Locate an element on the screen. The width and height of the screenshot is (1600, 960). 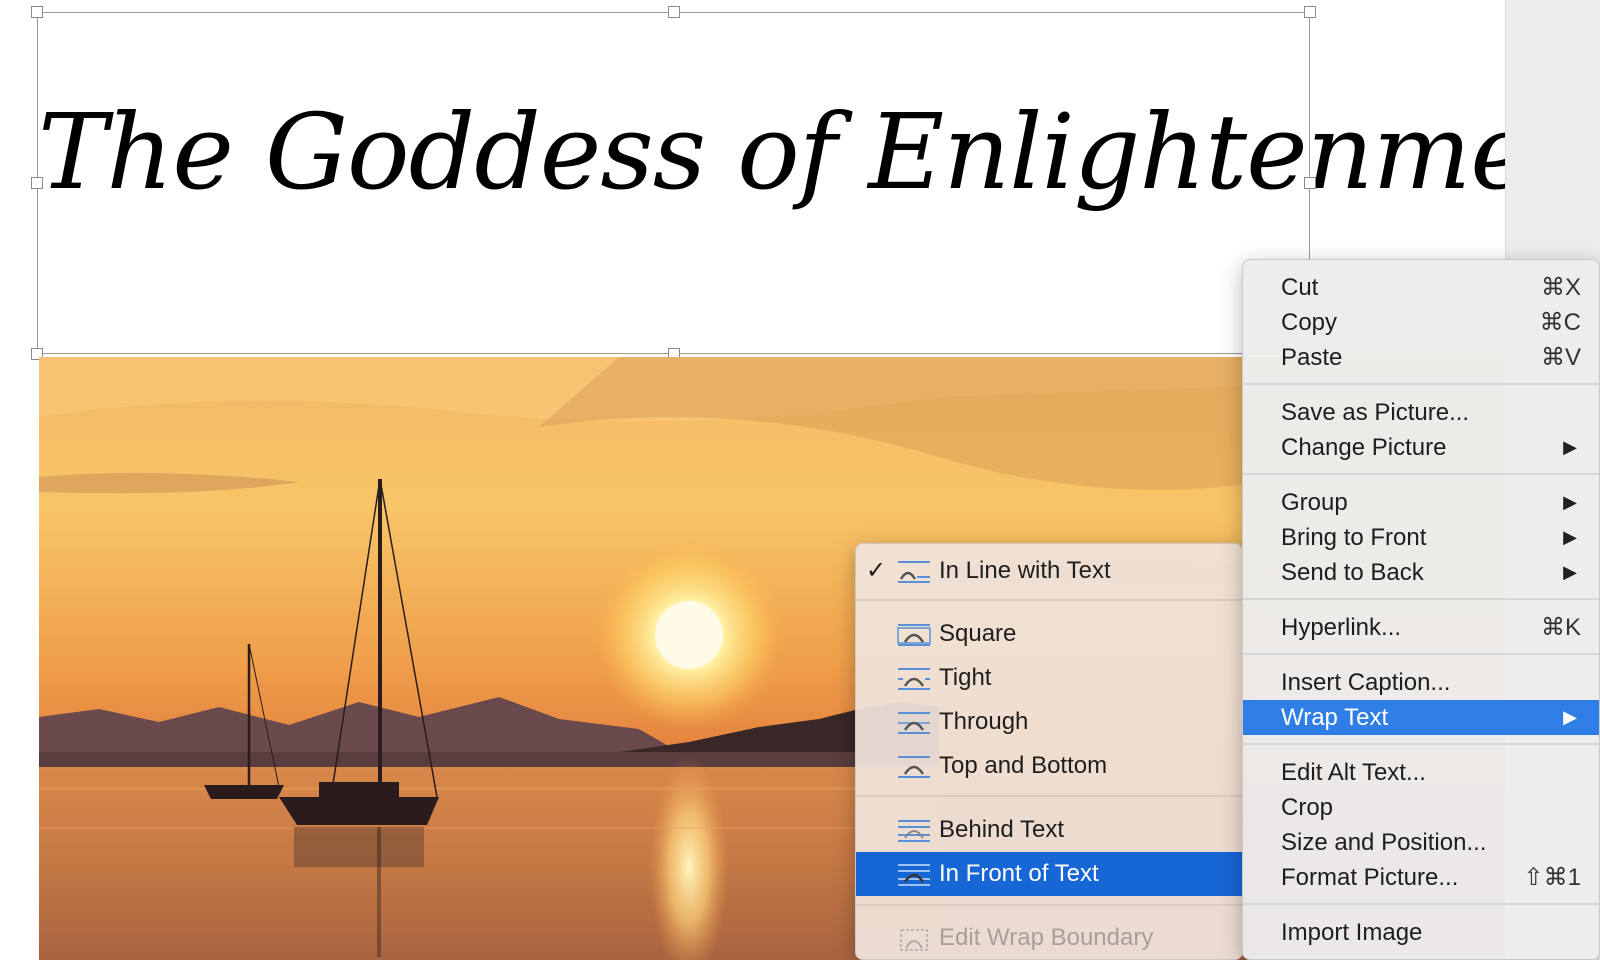
wrap-option-tight: Tight is located at coordinates (1049, 678).